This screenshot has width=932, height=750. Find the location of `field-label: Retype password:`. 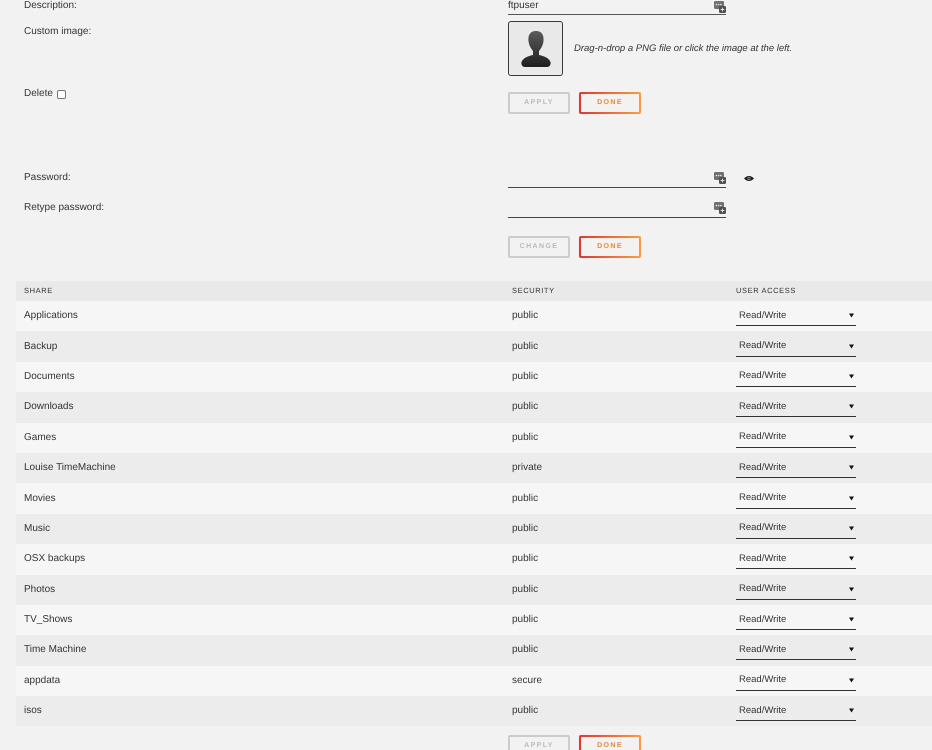

field-label: Retype password: is located at coordinates (64, 208).